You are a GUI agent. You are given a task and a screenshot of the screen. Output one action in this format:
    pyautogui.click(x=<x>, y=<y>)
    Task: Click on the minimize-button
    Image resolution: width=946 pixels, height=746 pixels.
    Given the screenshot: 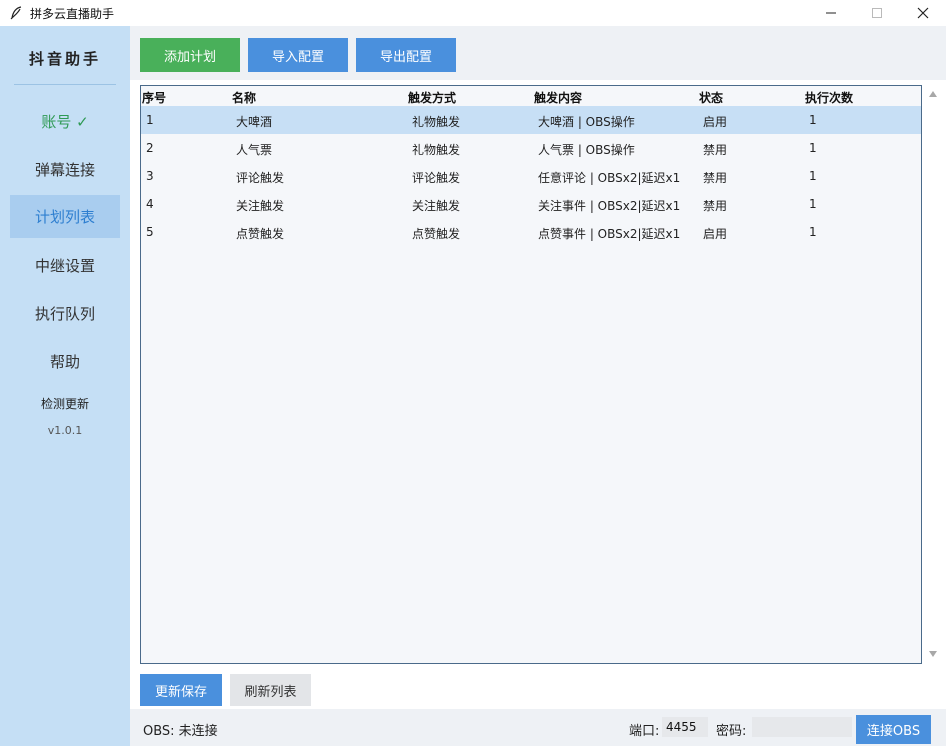 What is the action you would take?
    pyautogui.click(x=831, y=13)
    